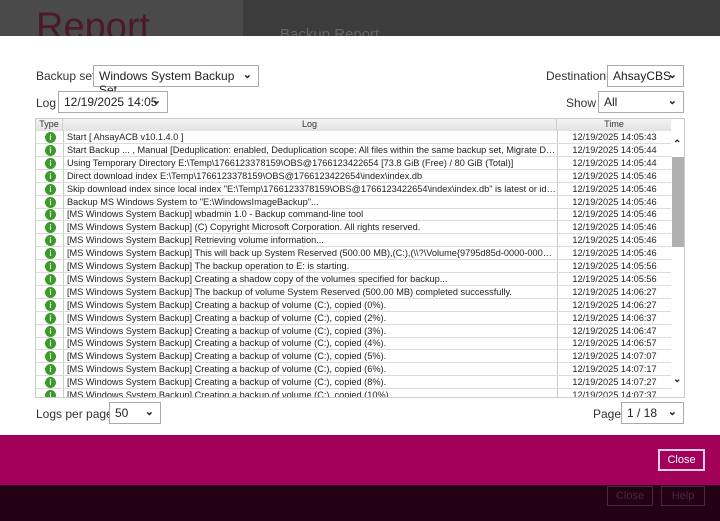 The width and height of the screenshot is (720, 521). What do you see at coordinates (641, 102) in the screenshot?
I see `show-select: All ⌄` at bounding box center [641, 102].